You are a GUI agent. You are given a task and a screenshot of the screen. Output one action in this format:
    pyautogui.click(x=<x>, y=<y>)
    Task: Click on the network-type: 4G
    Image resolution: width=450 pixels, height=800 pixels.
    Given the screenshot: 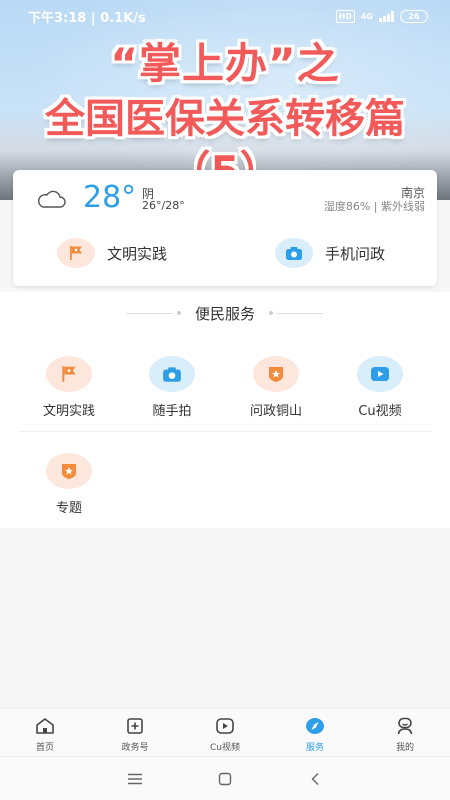 What is the action you would take?
    pyautogui.click(x=366, y=16)
    